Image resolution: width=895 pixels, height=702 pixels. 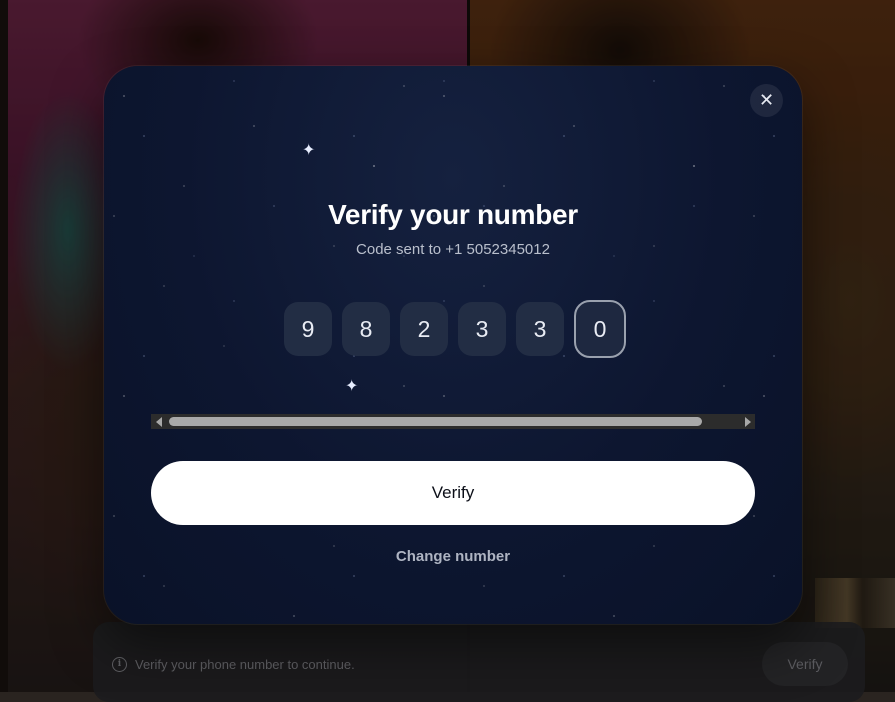 I want to click on scroll-right-arrow-icon, so click(x=747, y=421).